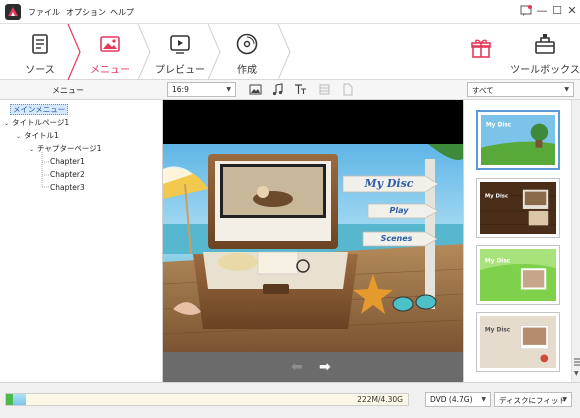 The image size is (580, 418). What do you see at coordinates (122, 12) in the screenshot?
I see `menu-help: ヘルプ` at bounding box center [122, 12].